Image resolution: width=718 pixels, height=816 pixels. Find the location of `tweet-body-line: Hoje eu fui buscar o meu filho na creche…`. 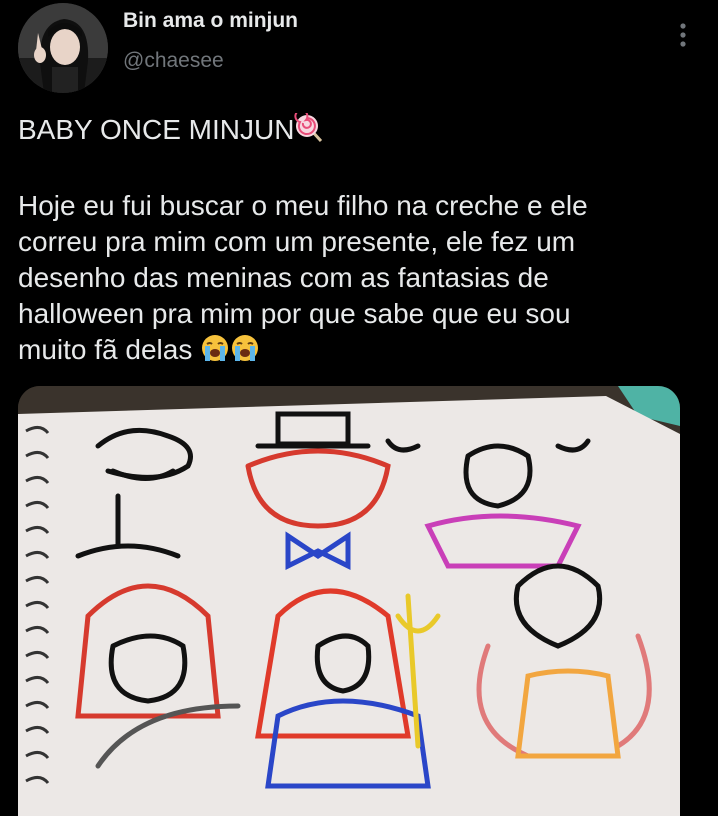

tweet-body-line: Hoje eu fui buscar o meu filho na creche… is located at coordinates (303, 205).